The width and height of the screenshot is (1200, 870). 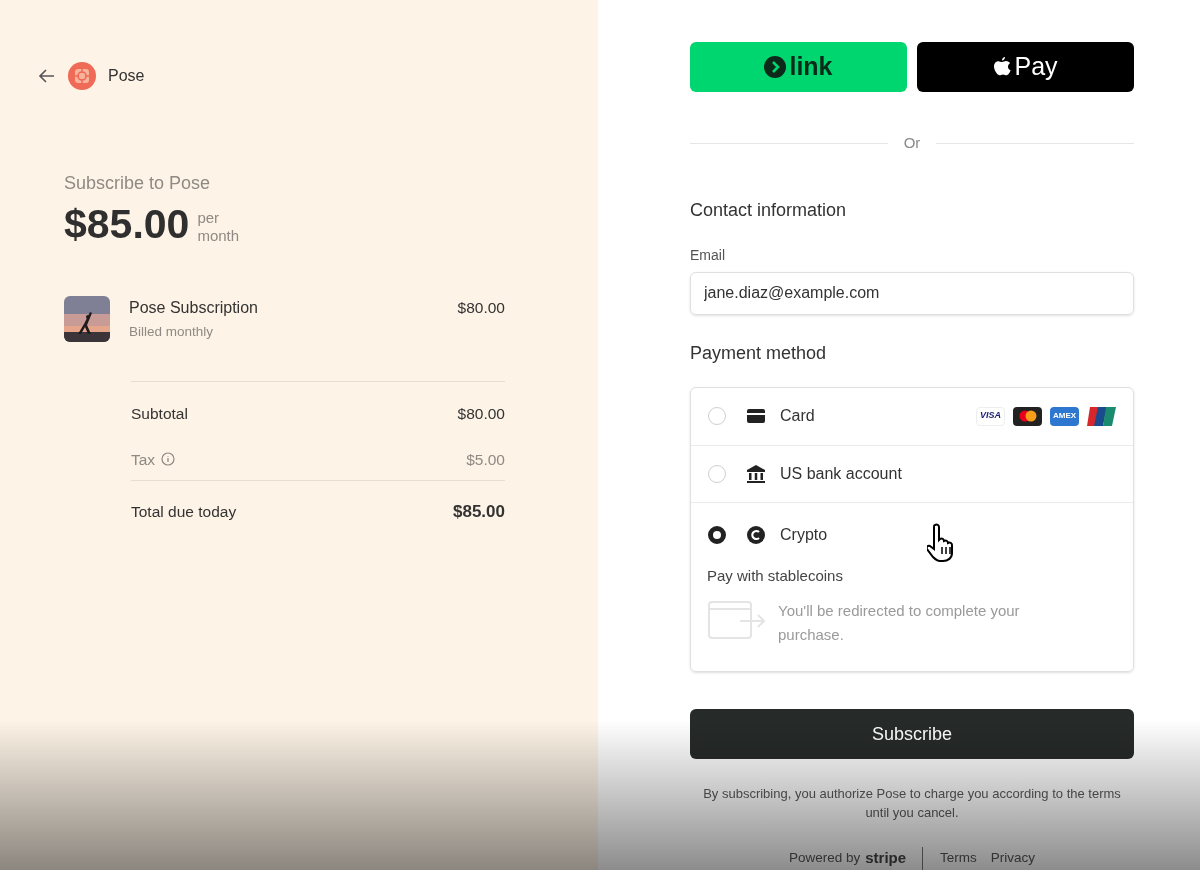 What do you see at coordinates (218, 235) in the screenshot?
I see `billing-period: month` at bounding box center [218, 235].